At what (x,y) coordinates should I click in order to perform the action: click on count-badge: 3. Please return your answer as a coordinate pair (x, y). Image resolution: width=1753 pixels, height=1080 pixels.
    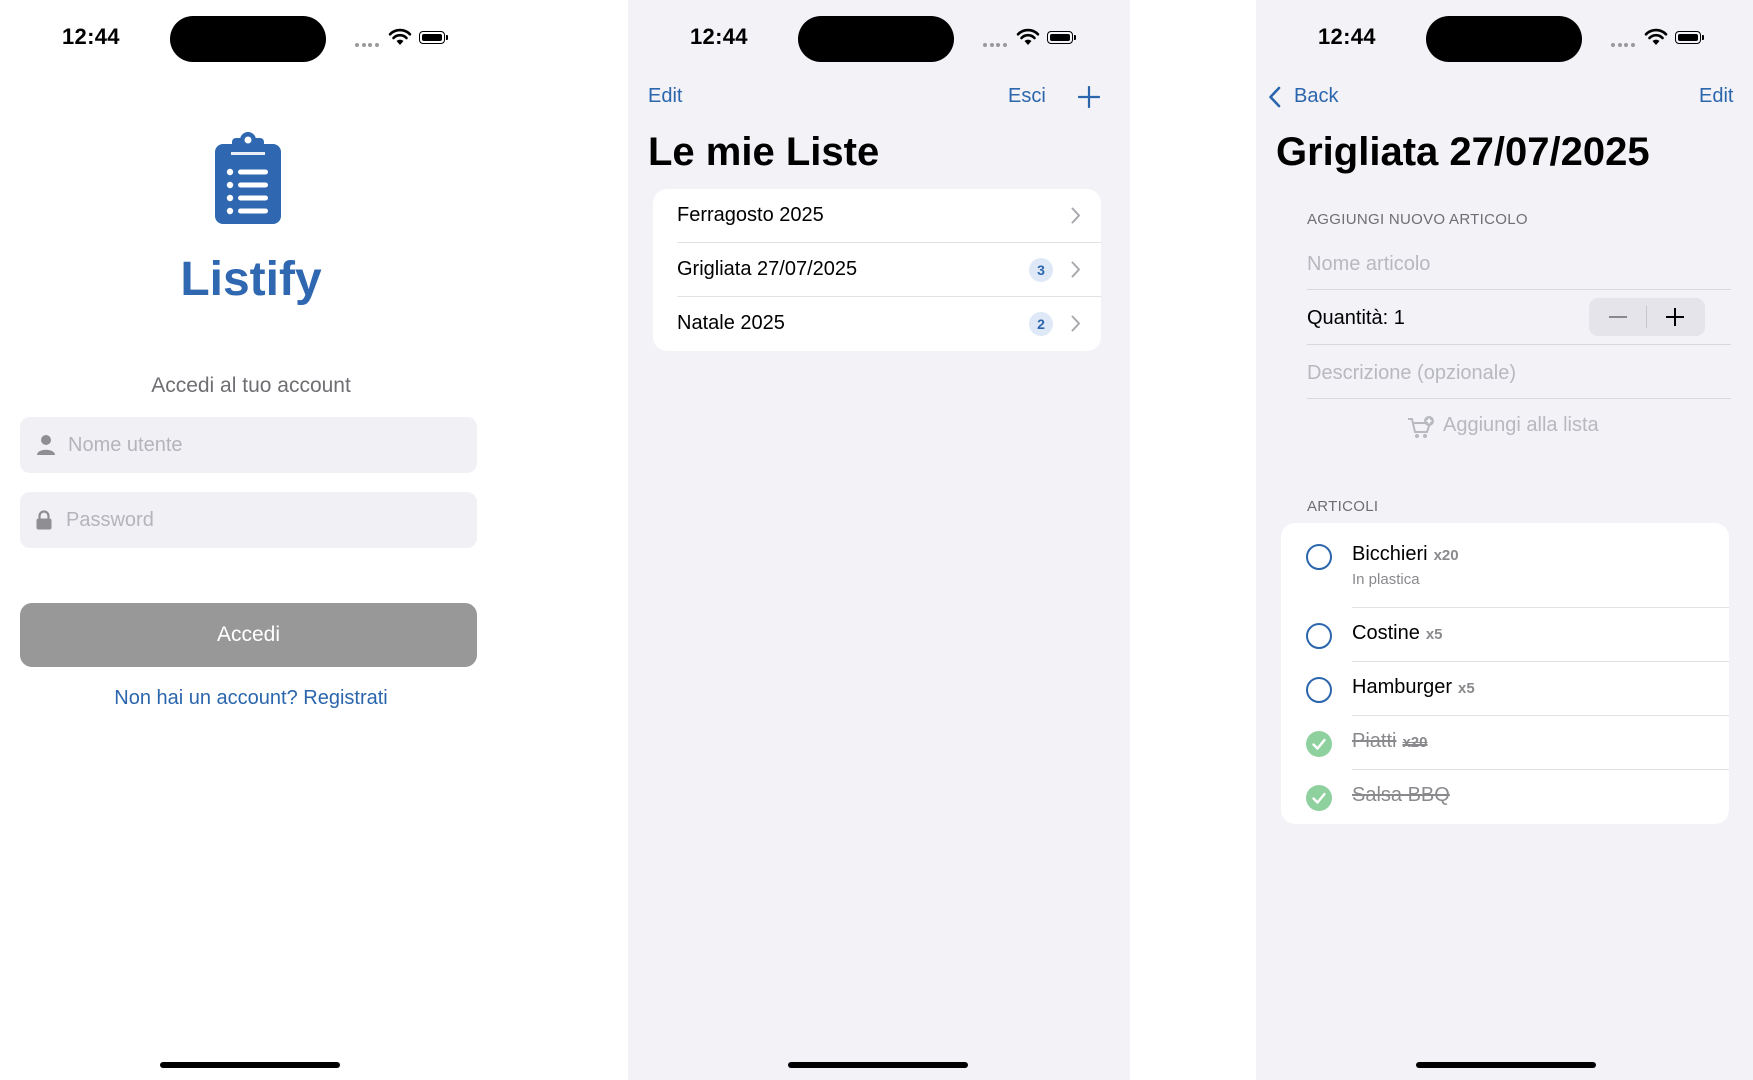
    Looking at the image, I should click on (1041, 270).